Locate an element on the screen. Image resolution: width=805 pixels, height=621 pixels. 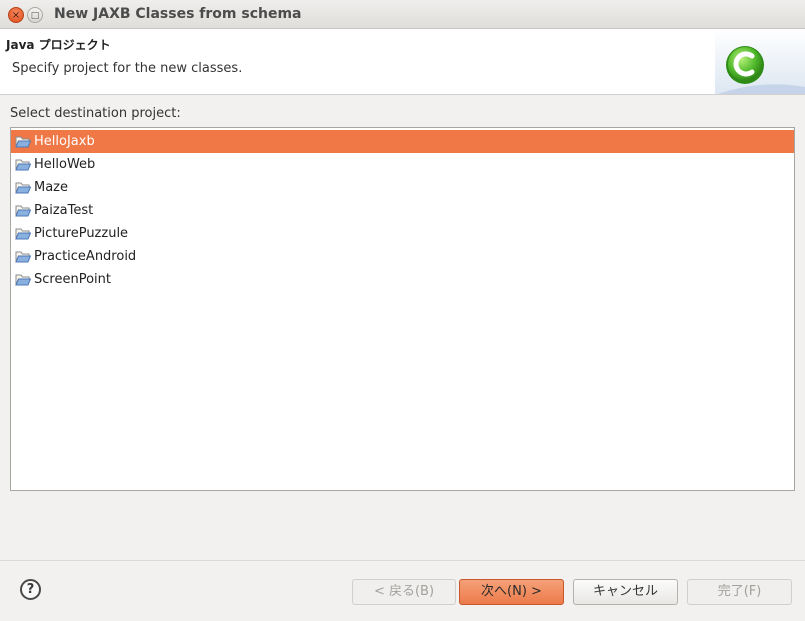
java-class-c-icon is located at coordinates (760, 61).